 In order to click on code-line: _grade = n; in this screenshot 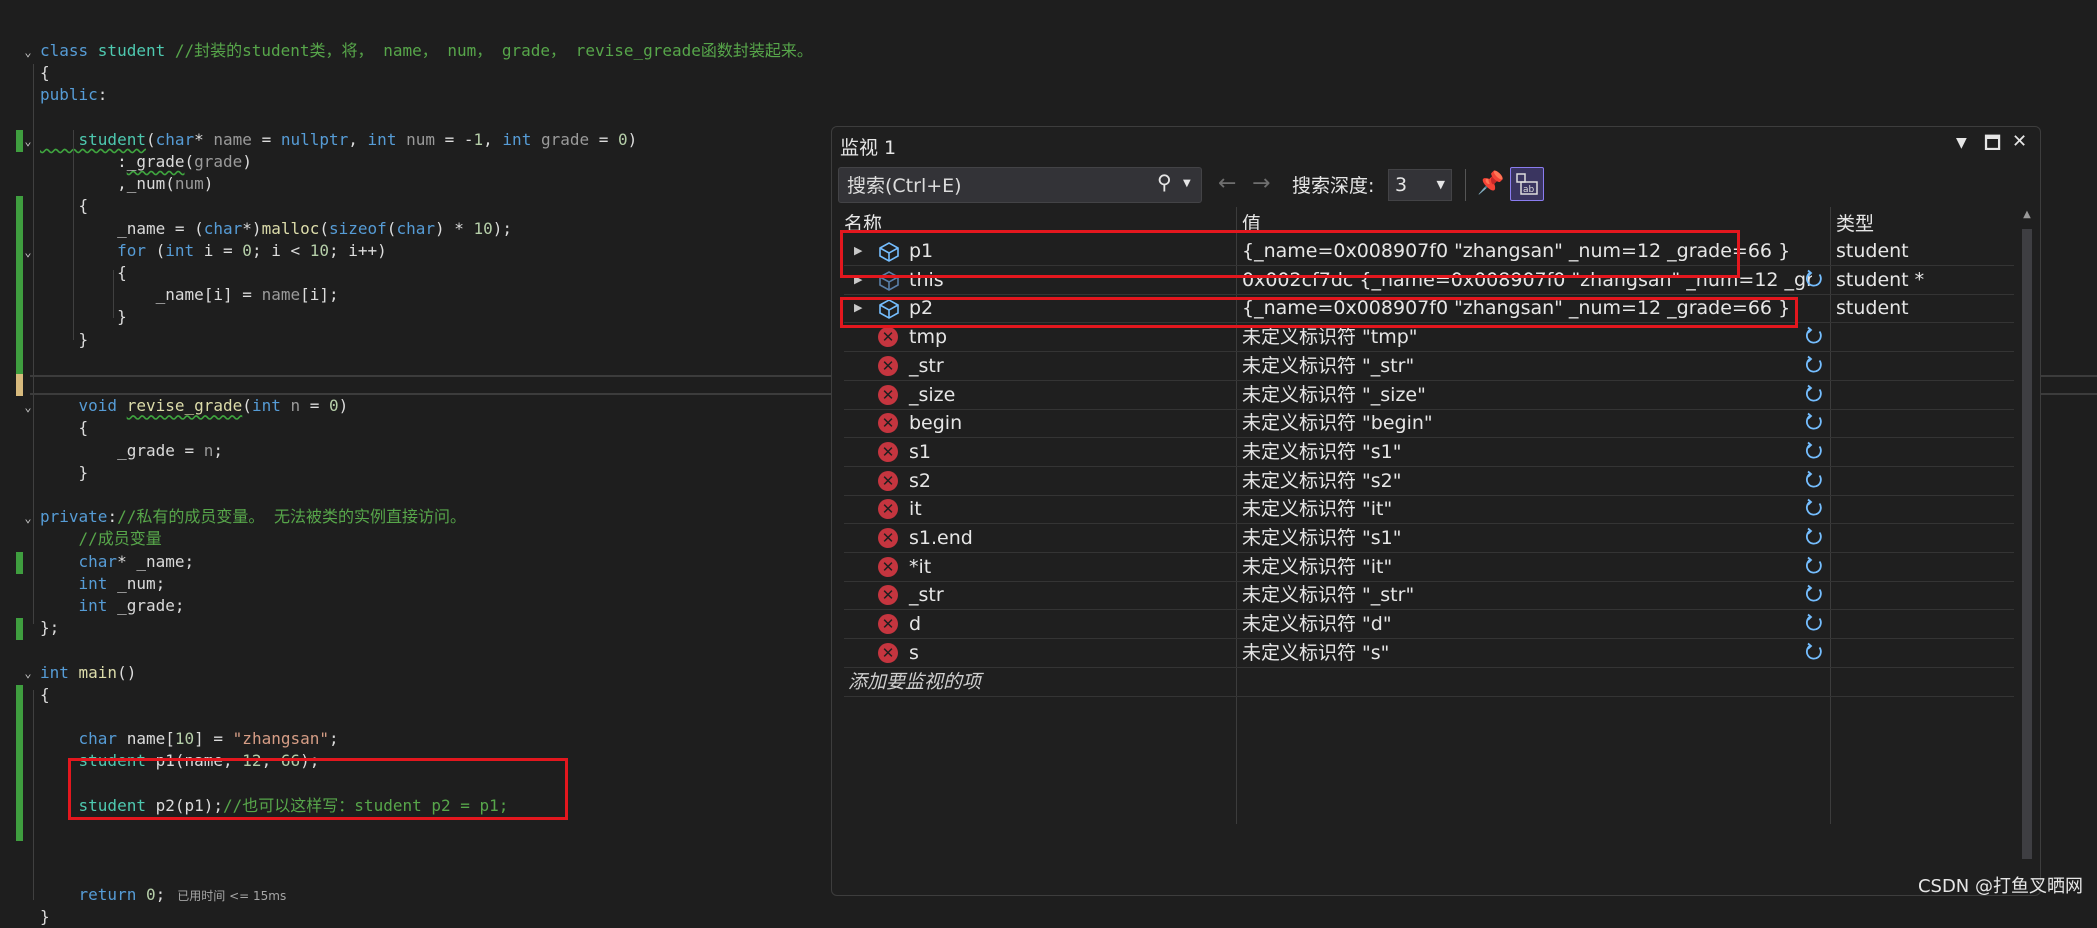, I will do `click(131, 451)`.